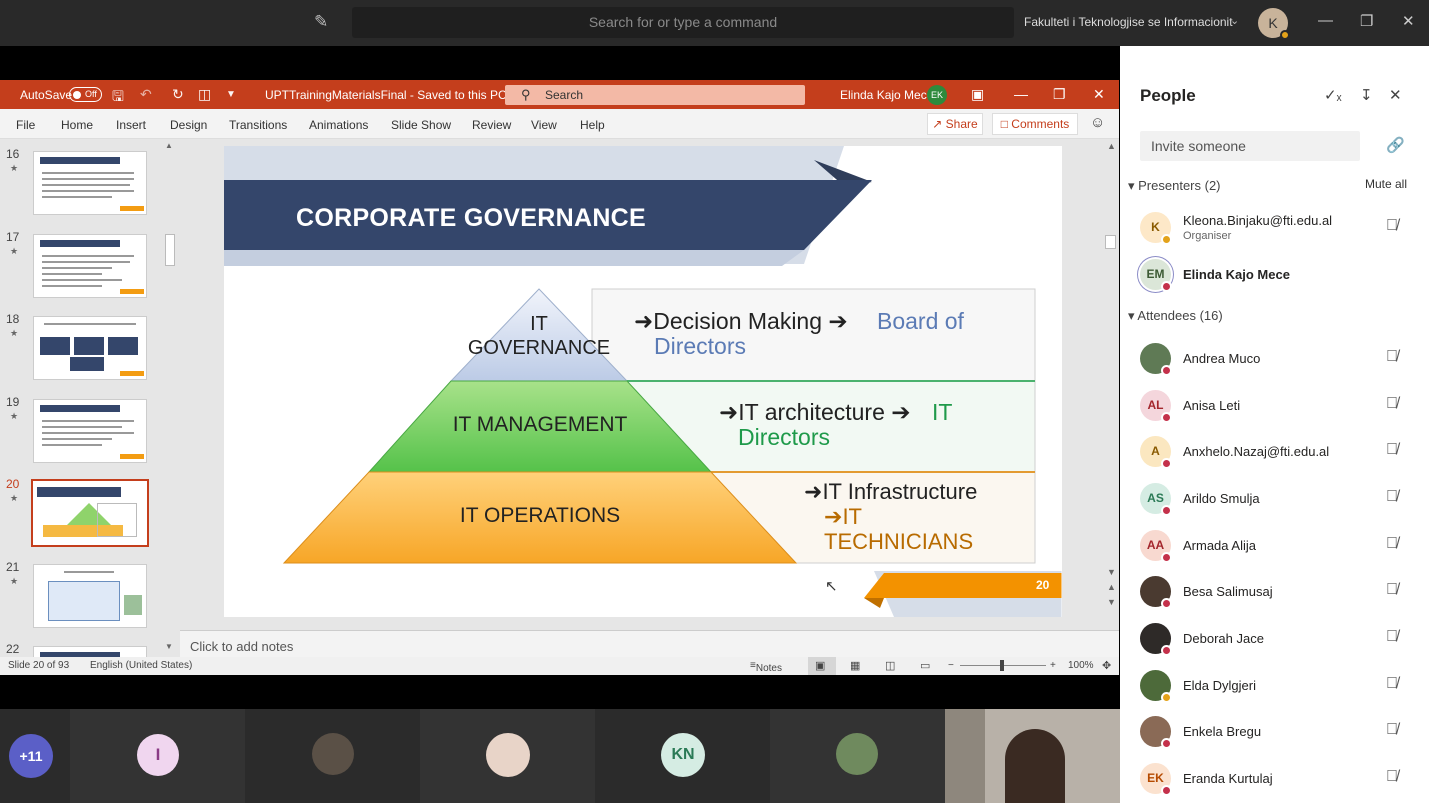 The image size is (1429, 803). What do you see at coordinates (766, 667) in the screenshot?
I see `notes-toggle: ≡ Notes` at bounding box center [766, 667].